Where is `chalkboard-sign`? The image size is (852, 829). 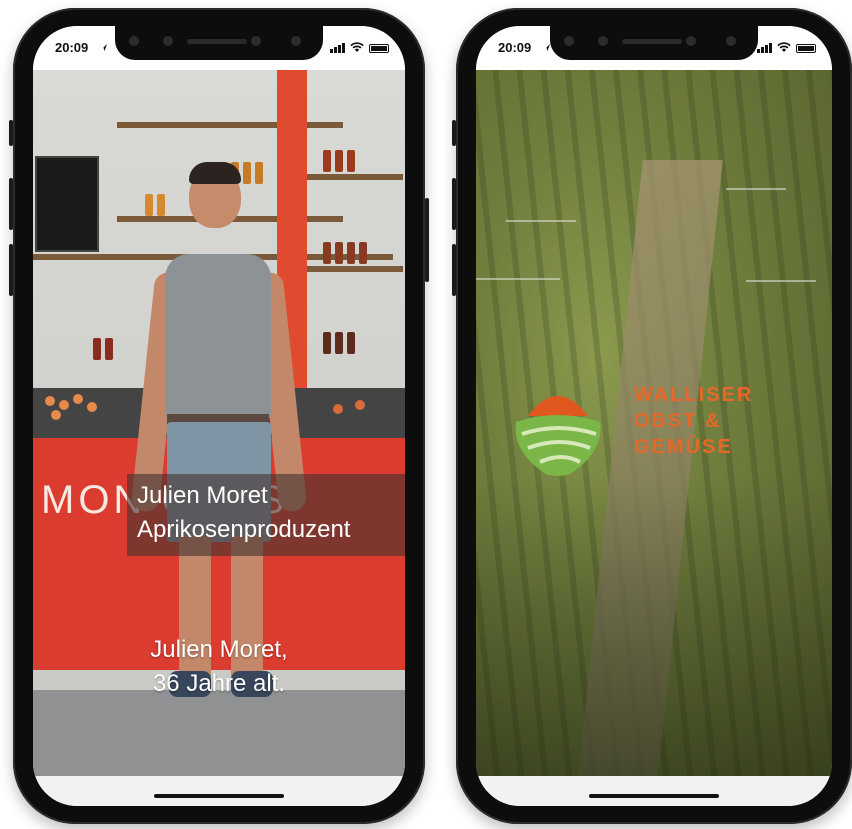
chalkboard-sign is located at coordinates (67, 204).